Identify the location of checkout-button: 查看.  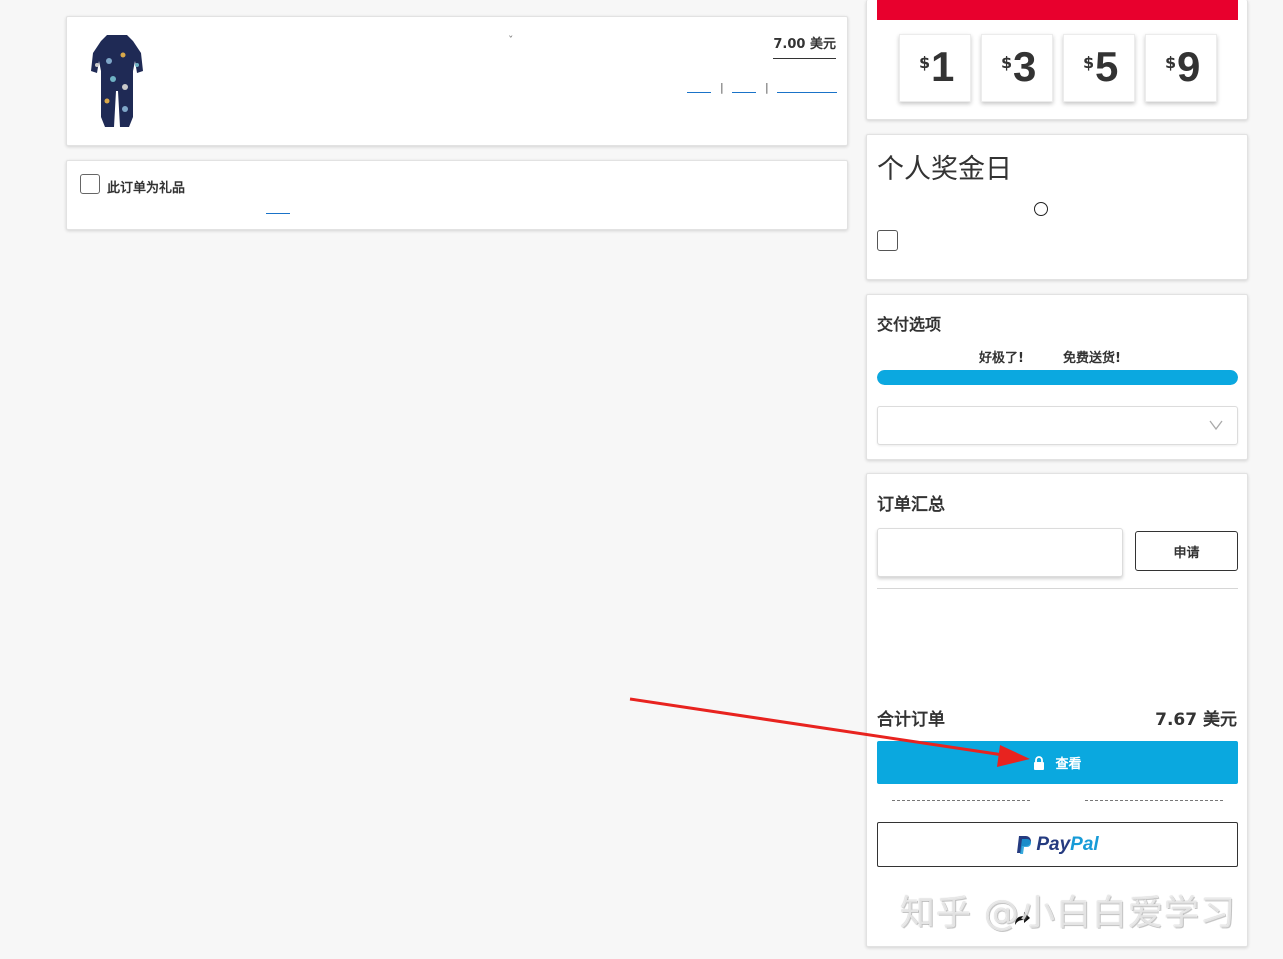
(1057, 762).